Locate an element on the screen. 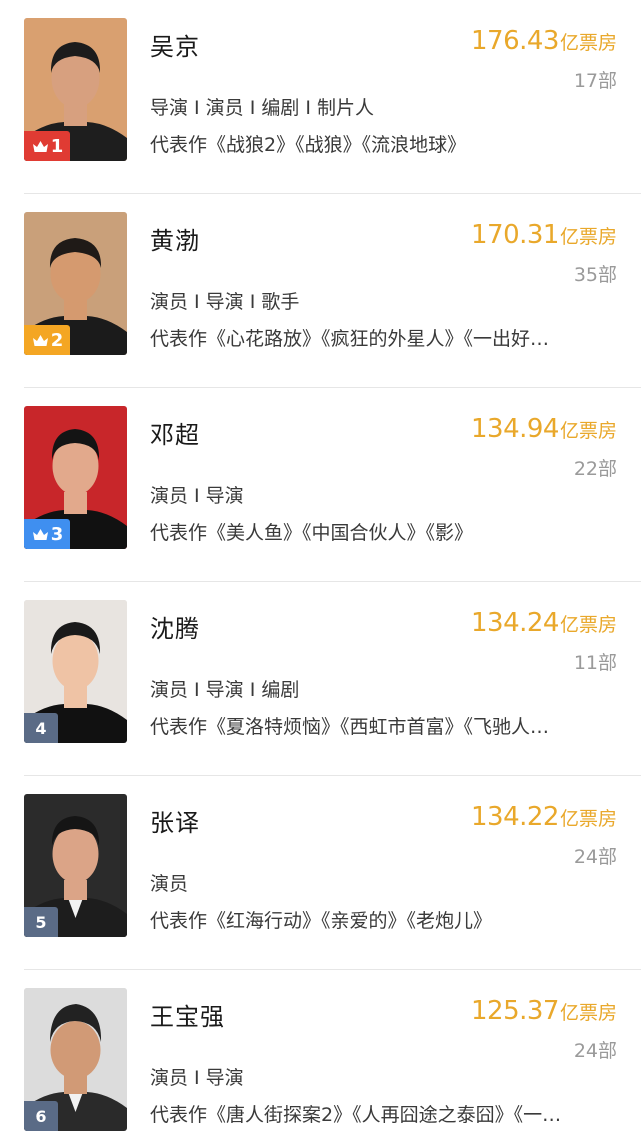 The width and height of the screenshot is (641, 1144). person-name: 沈腾 is located at coordinates (175, 629).